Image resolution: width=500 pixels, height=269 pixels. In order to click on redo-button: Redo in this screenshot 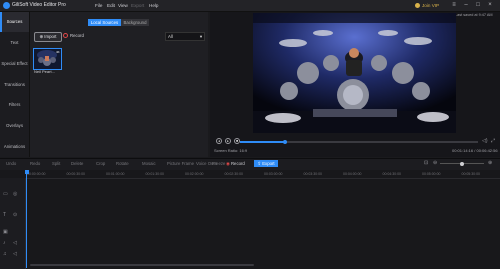, I will do `click(35, 163)`.